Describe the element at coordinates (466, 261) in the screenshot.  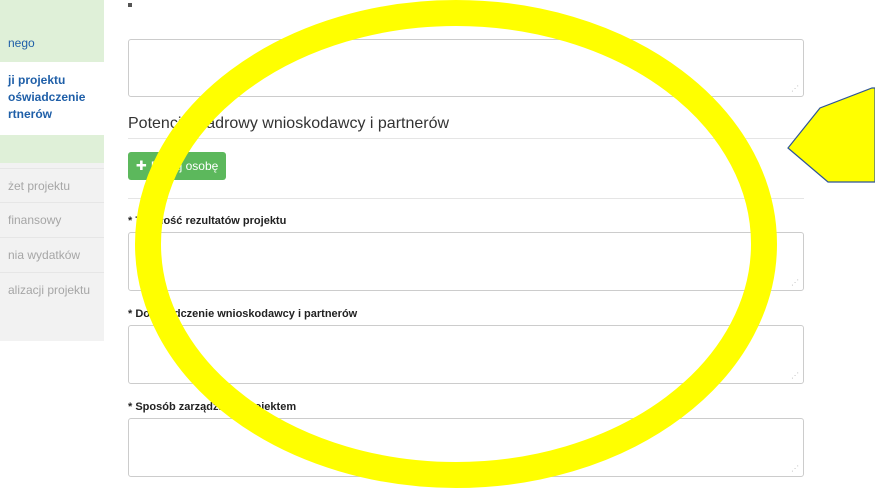
I see `textarea-sustainability: ⋰` at that location.